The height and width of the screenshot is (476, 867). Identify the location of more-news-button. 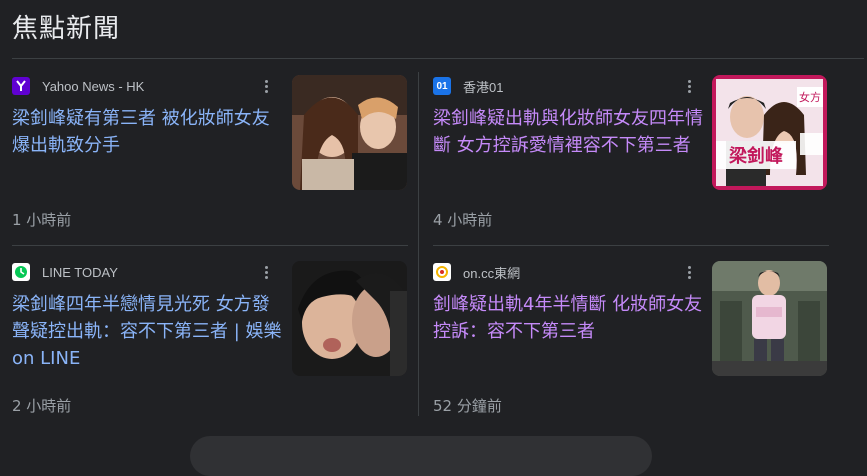
(421, 456).